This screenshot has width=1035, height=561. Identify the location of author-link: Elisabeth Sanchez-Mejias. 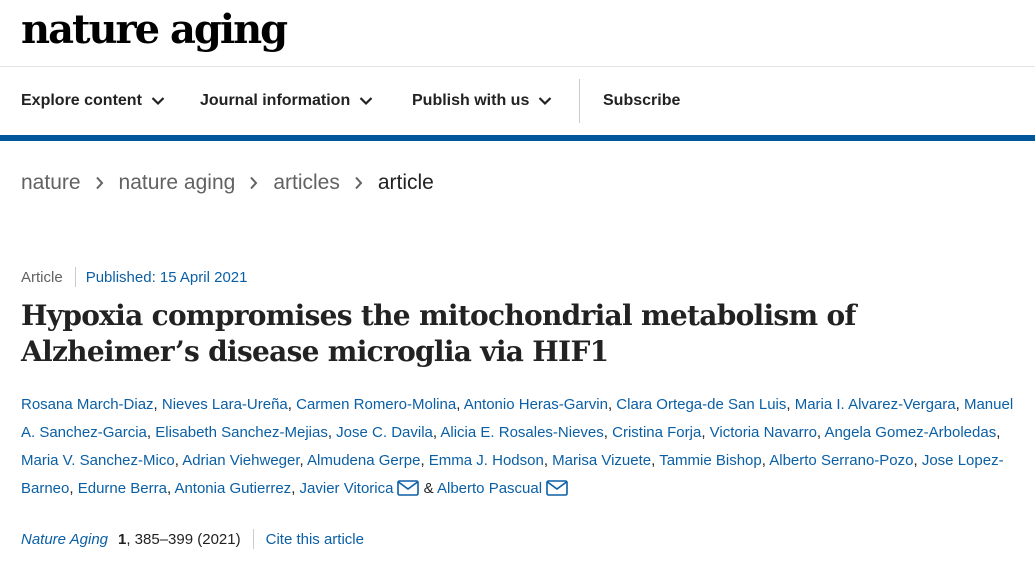
(241, 432).